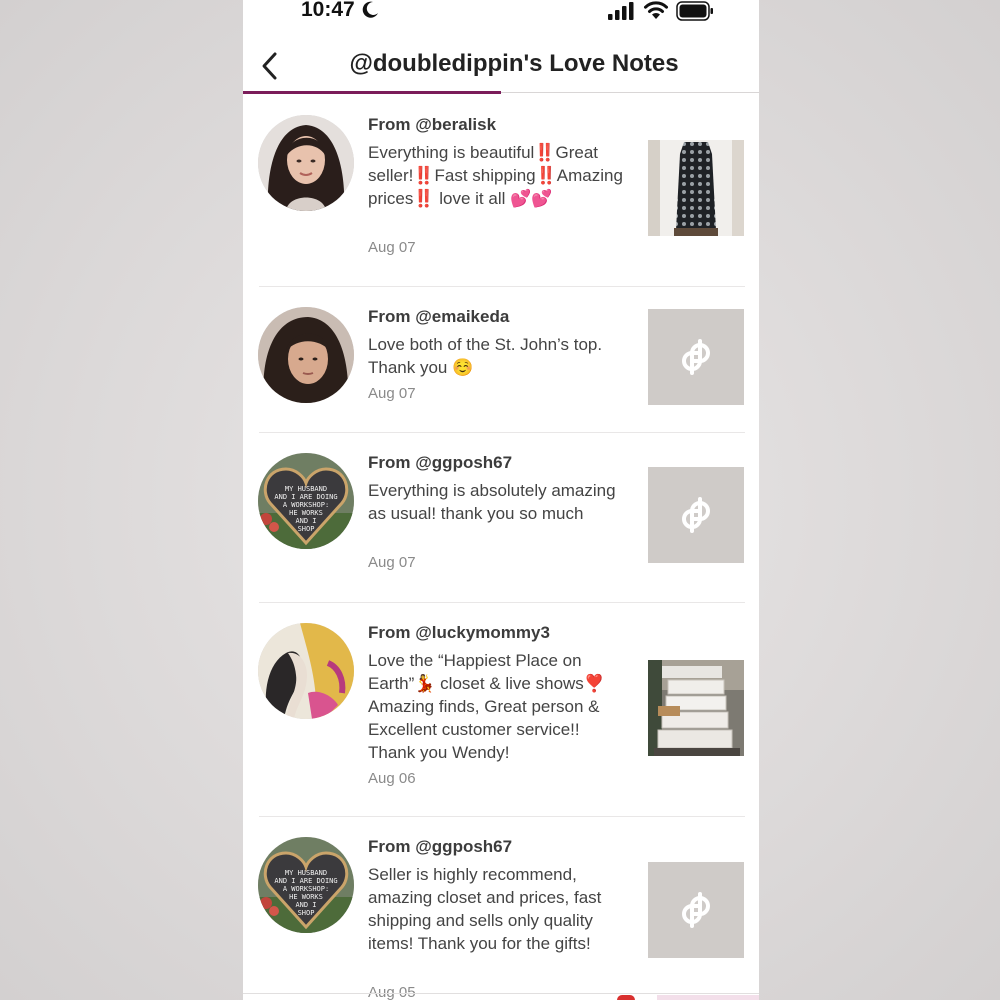 Image resolution: width=1000 pixels, height=1000 pixels. What do you see at coordinates (656, 10) in the screenshot?
I see `wifi-icon` at bounding box center [656, 10].